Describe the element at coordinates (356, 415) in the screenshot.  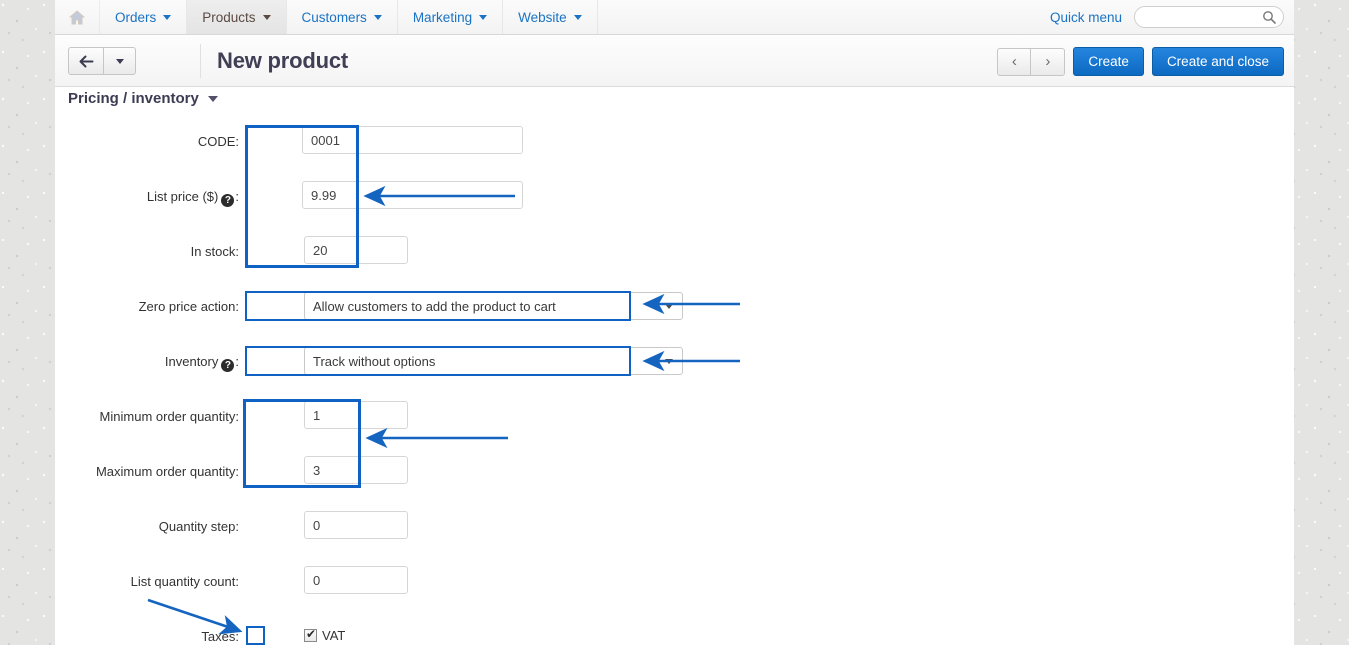
I see `minimum-order-quantity-input` at that location.